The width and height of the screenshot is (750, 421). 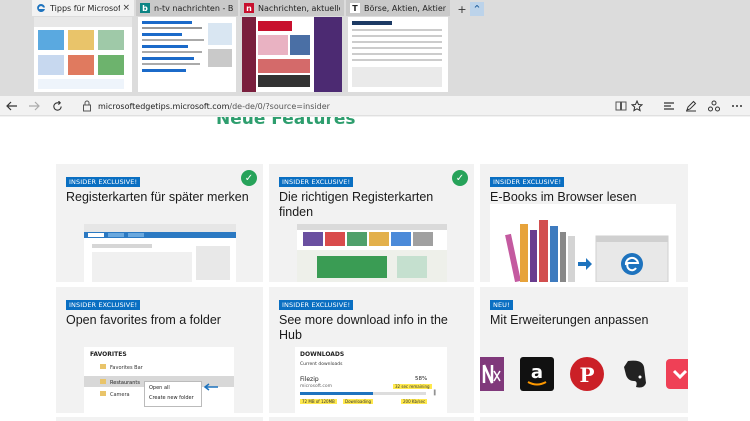 What do you see at coordinates (587, 251) in the screenshot?
I see `books-and-browser-icon` at bounding box center [587, 251].